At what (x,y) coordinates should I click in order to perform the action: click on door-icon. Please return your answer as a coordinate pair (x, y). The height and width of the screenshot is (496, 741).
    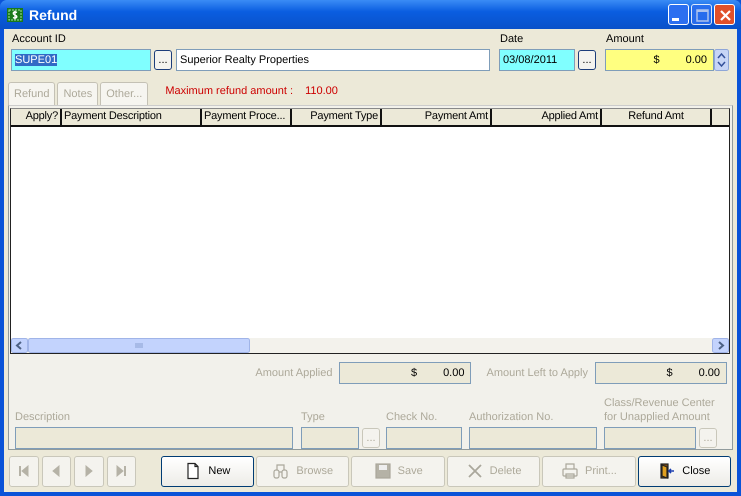
    Looking at the image, I should click on (667, 471).